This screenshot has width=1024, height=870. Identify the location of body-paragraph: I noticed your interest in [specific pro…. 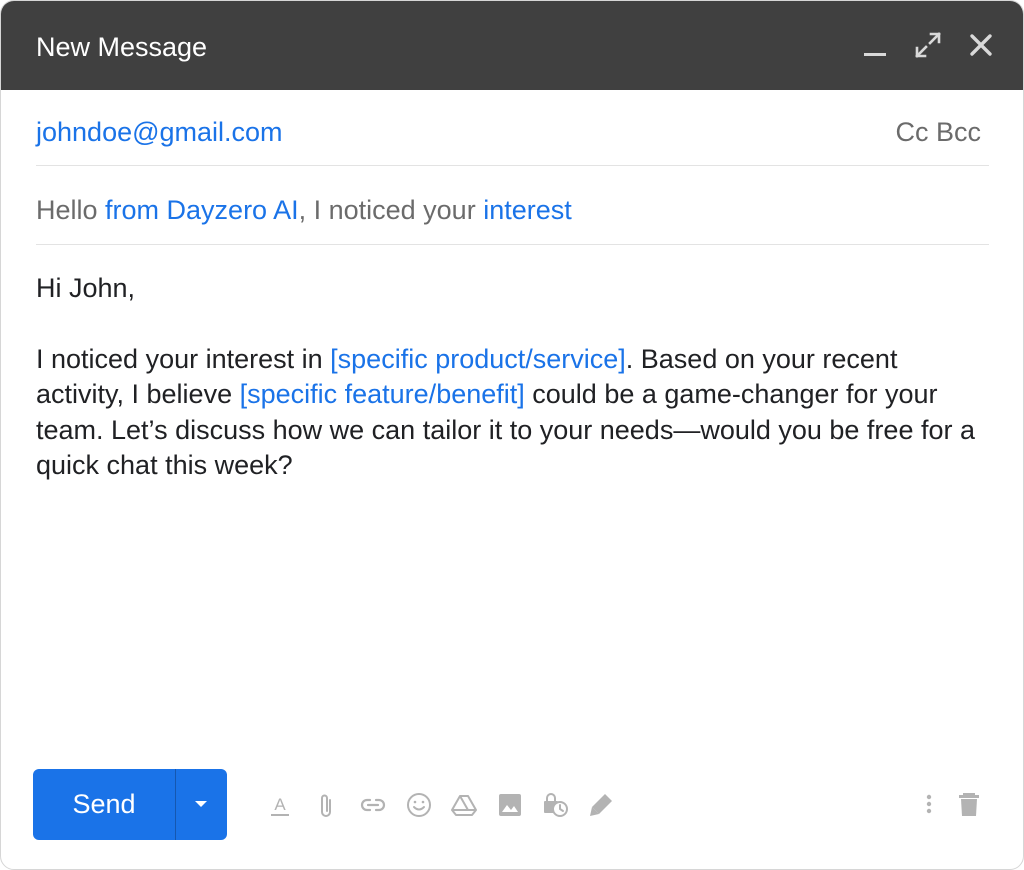
(506, 413).